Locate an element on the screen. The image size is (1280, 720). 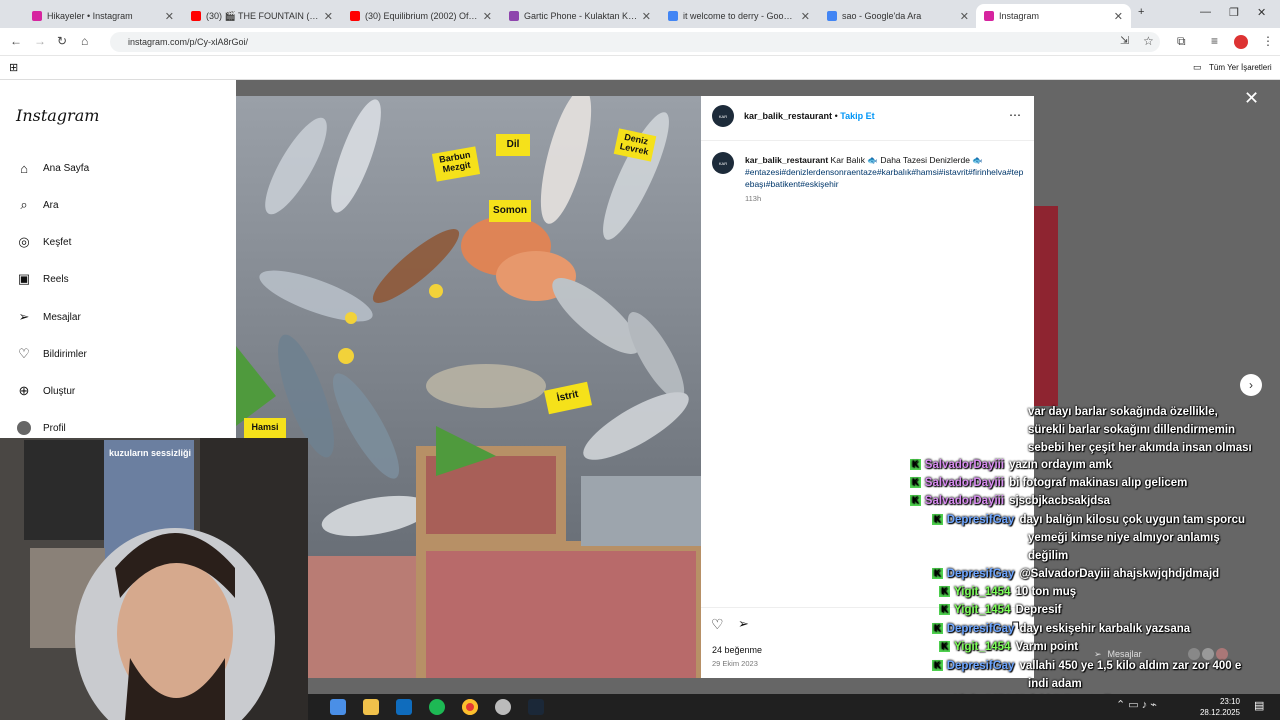
tab-instagram-active: Instagram ✕ is located at coordinates (1053, 16).